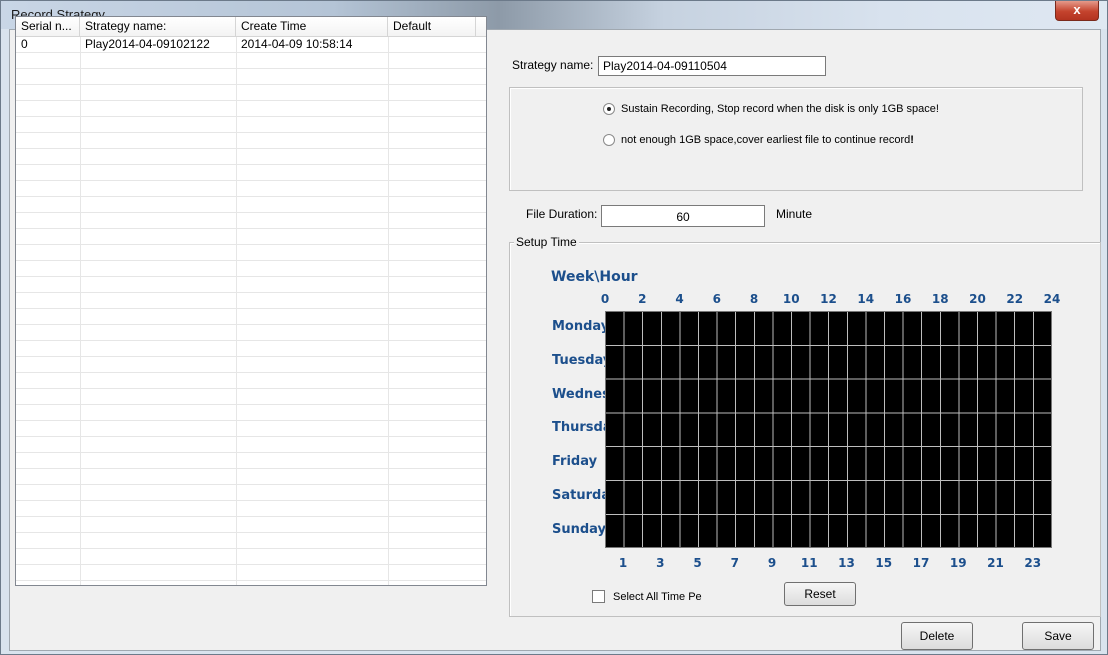 The height and width of the screenshot is (655, 1108). What do you see at coordinates (642, 299) in the screenshot?
I see `hour-label-top: 2` at bounding box center [642, 299].